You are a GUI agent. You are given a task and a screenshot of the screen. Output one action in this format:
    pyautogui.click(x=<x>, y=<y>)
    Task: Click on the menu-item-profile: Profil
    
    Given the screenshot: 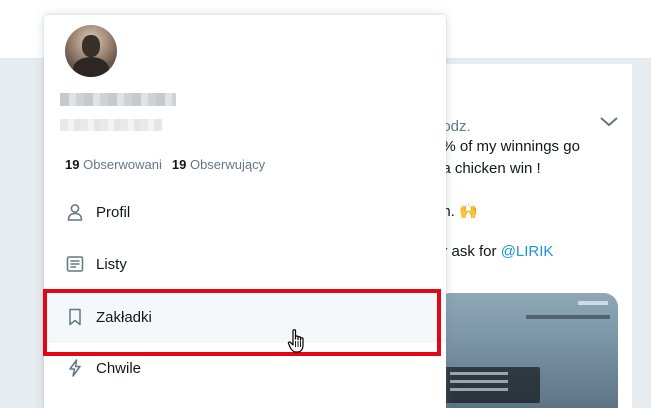 What is the action you would take?
    pyautogui.click(x=245, y=212)
    